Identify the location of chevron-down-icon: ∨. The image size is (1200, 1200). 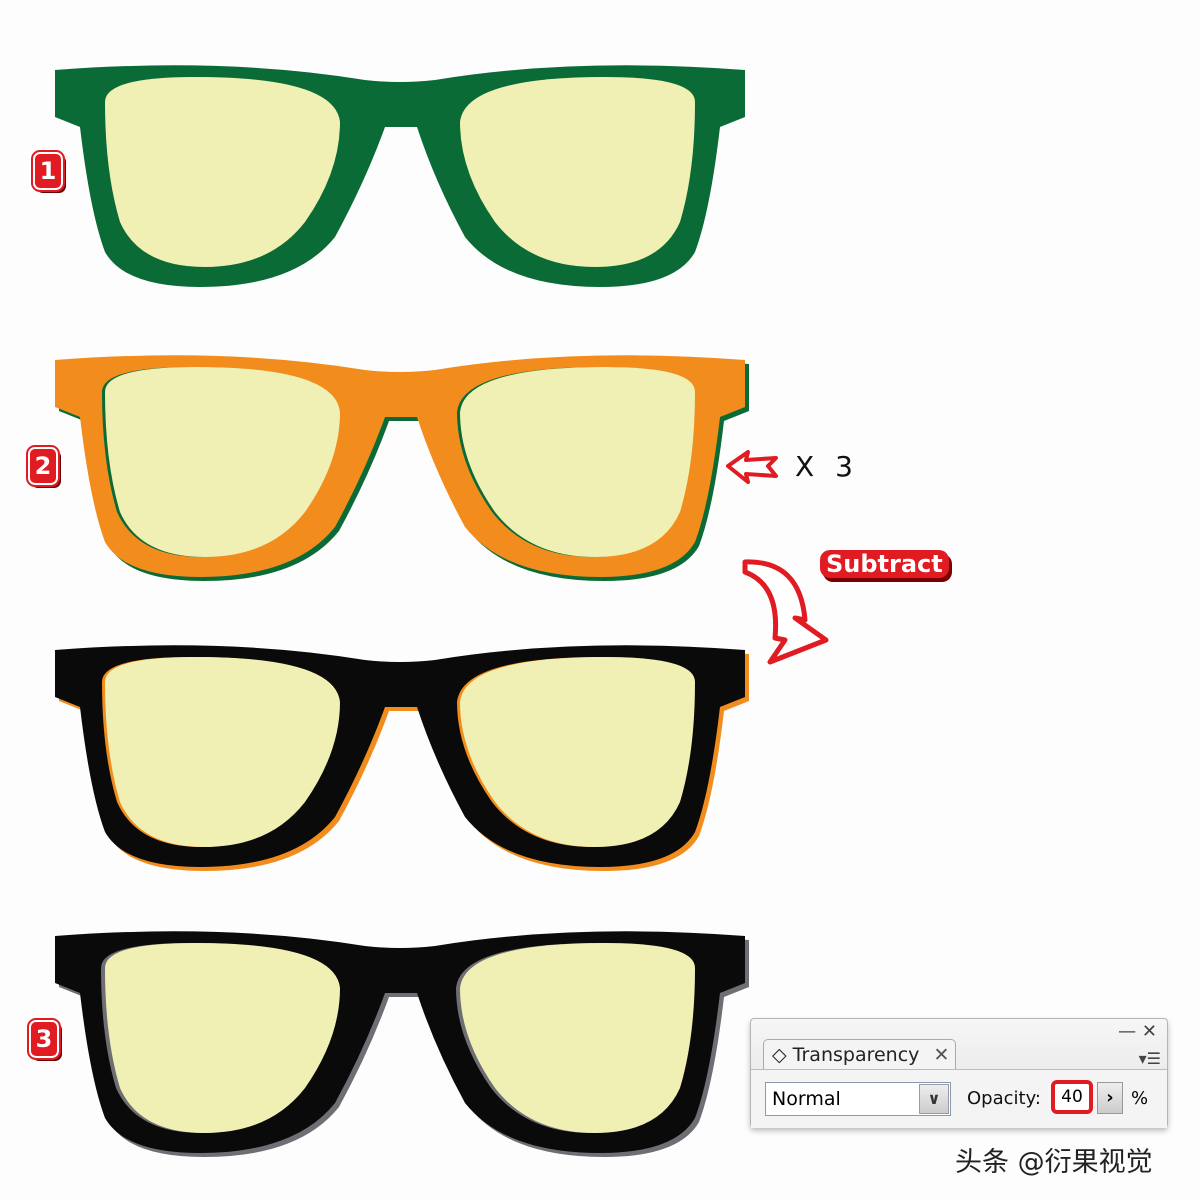
(934, 1099).